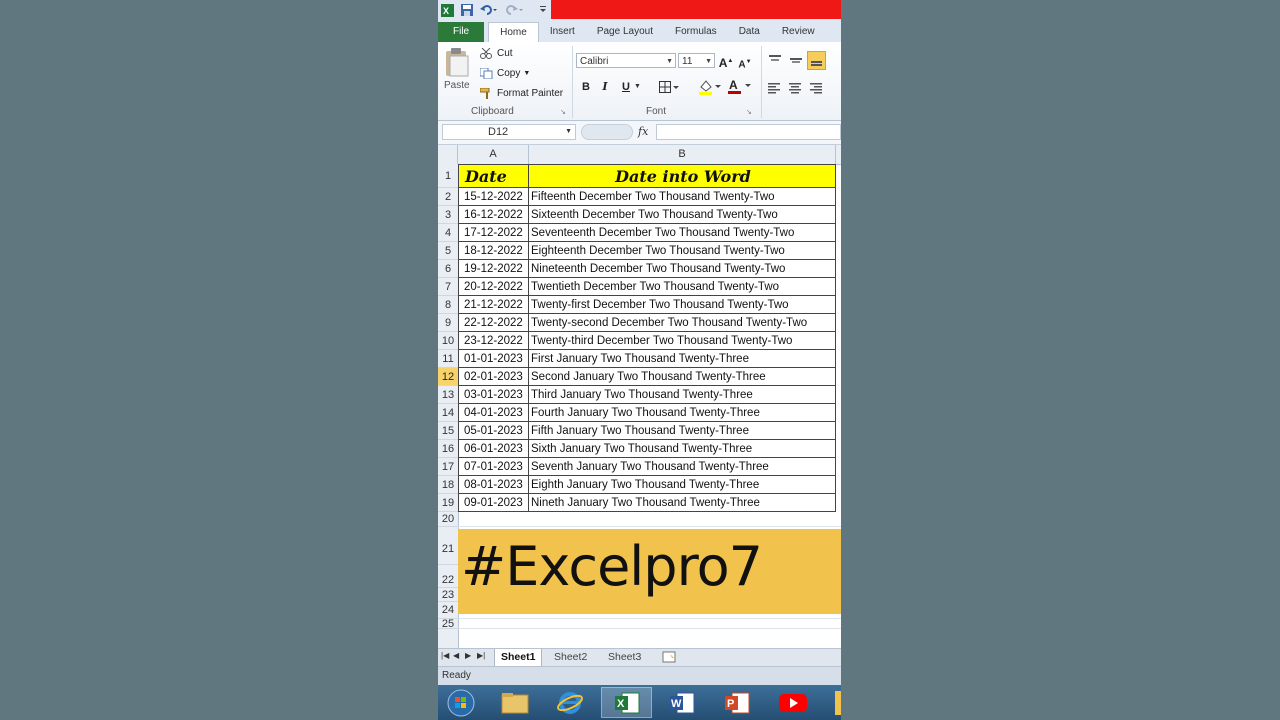 This screenshot has height=720, width=1280. What do you see at coordinates (448, 413) in the screenshot?
I see `row-header: 14` at bounding box center [448, 413].